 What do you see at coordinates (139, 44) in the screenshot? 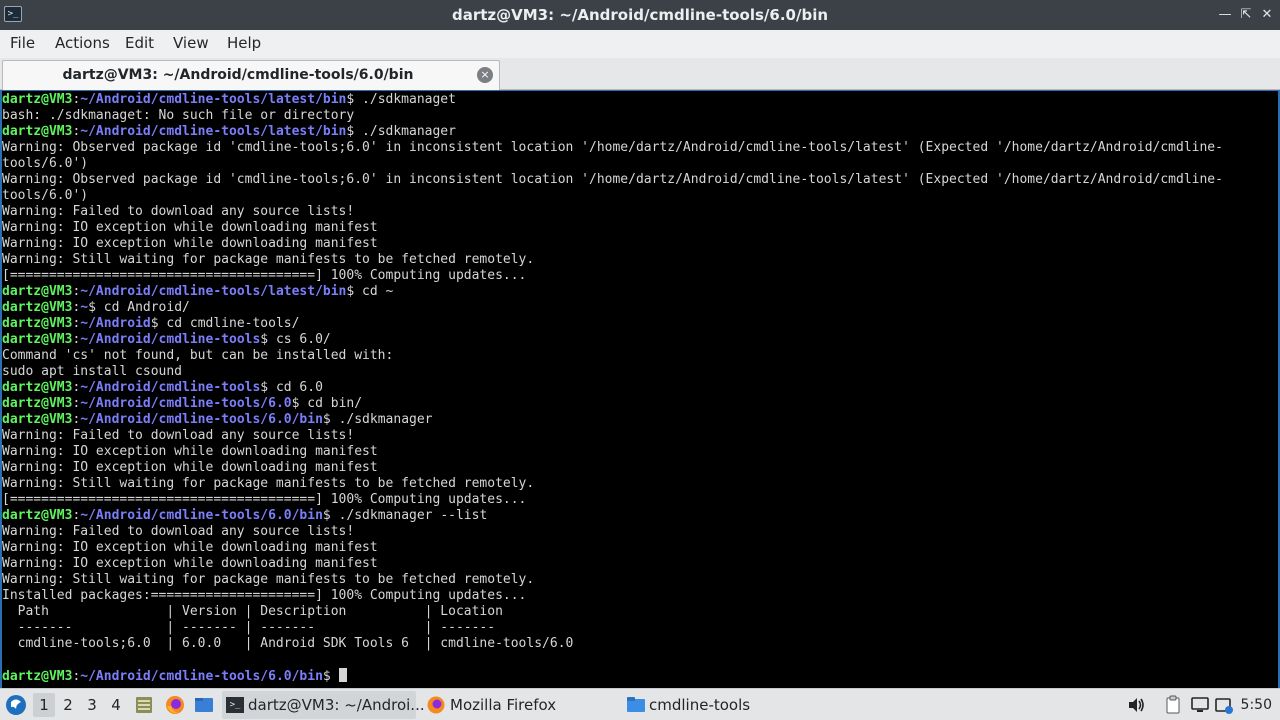
I see `menu-edit: Edit` at bounding box center [139, 44].